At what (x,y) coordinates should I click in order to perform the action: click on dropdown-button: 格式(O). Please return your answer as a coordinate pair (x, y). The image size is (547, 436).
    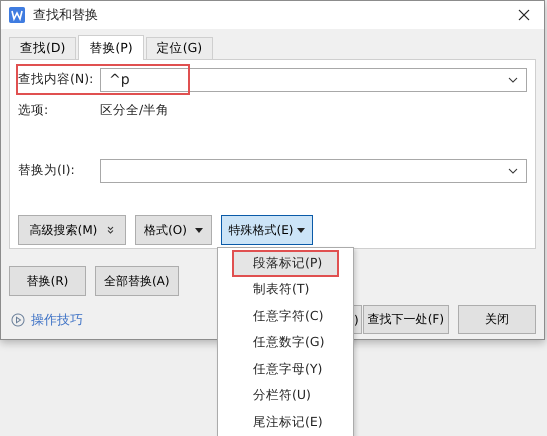
    Looking at the image, I should click on (173, 230).